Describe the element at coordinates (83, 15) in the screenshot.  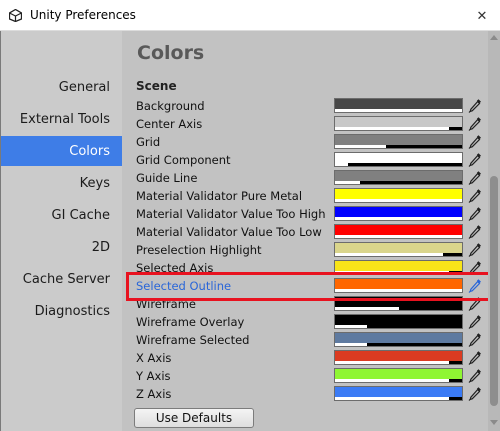
I see `window-title: Unity Preferences` at that location.